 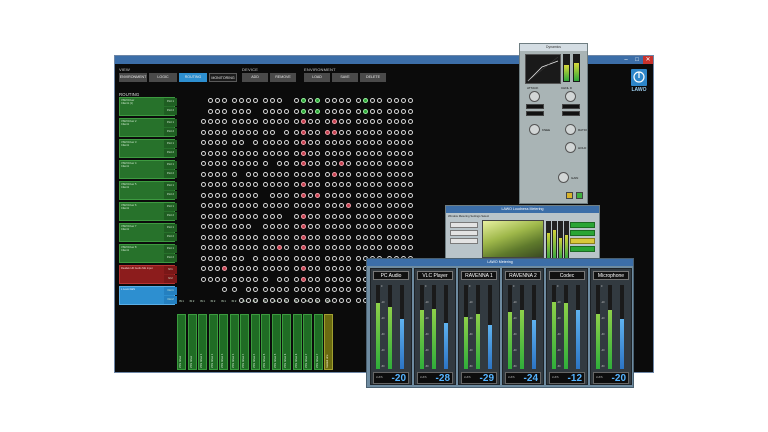 I want to click on loudness-status-chip, so click(x=582, y=225).